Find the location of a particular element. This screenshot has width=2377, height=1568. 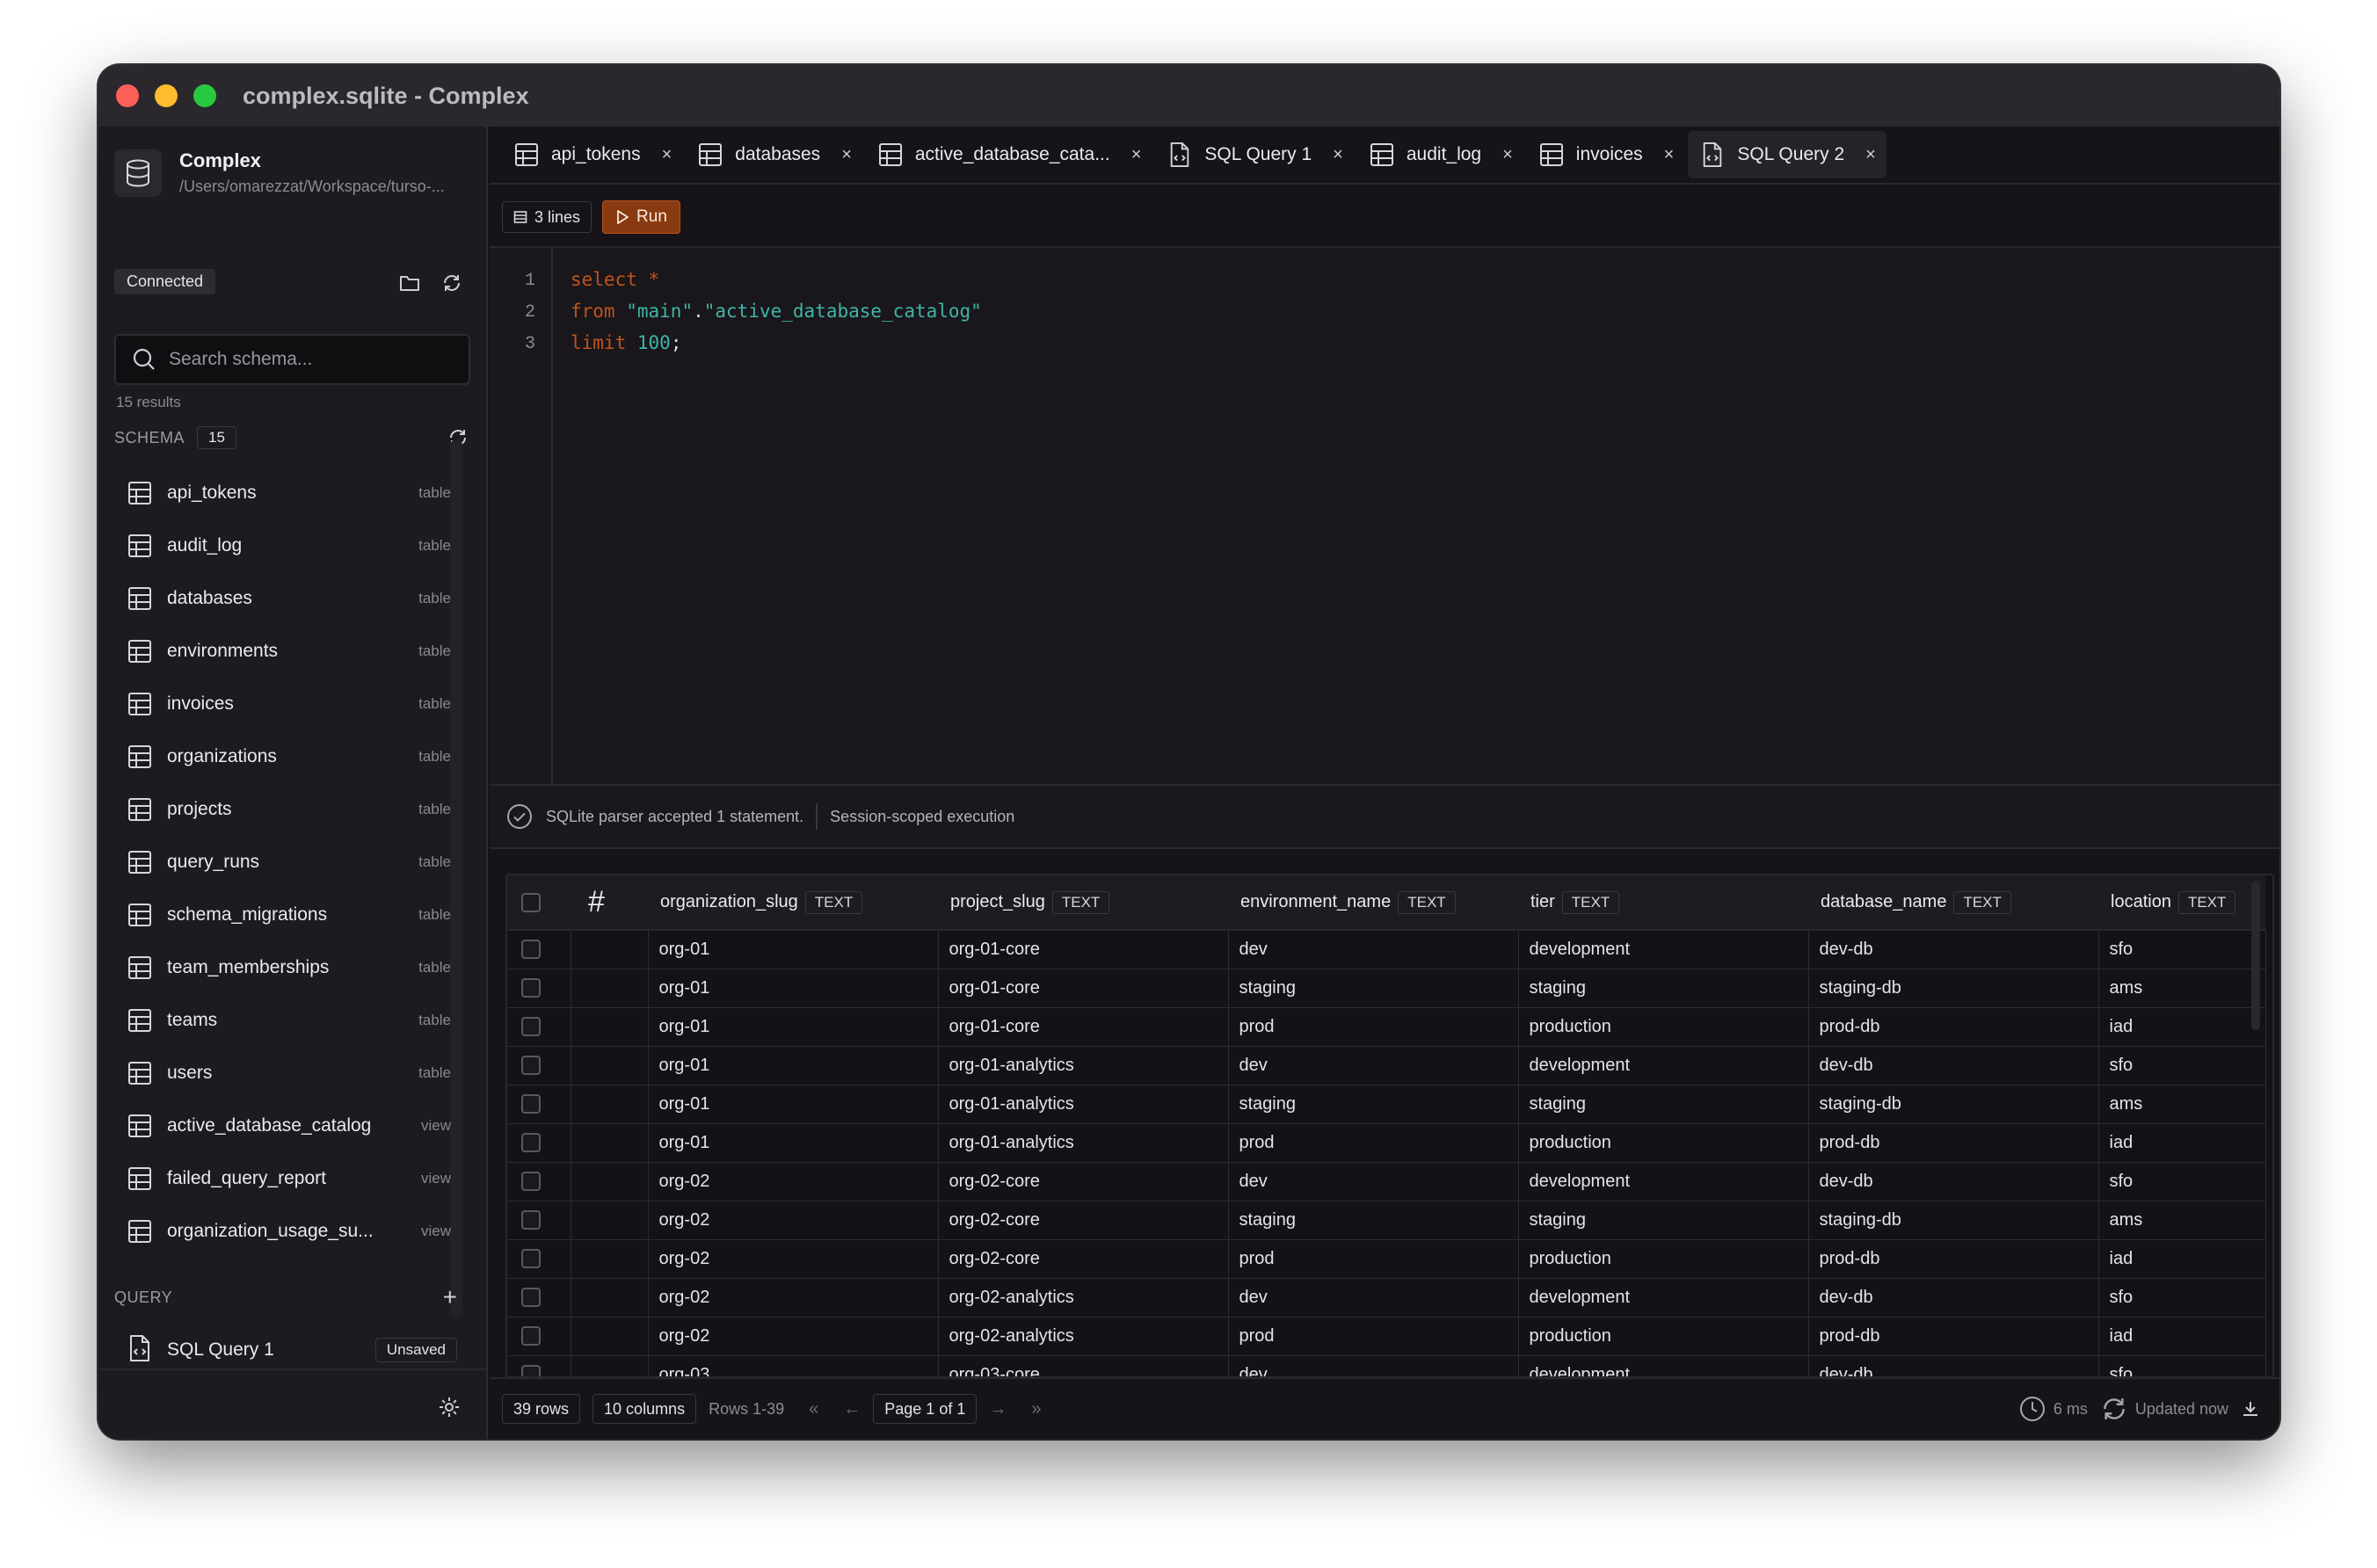

table-cell: prod is located at coordinates (1373, 1027).